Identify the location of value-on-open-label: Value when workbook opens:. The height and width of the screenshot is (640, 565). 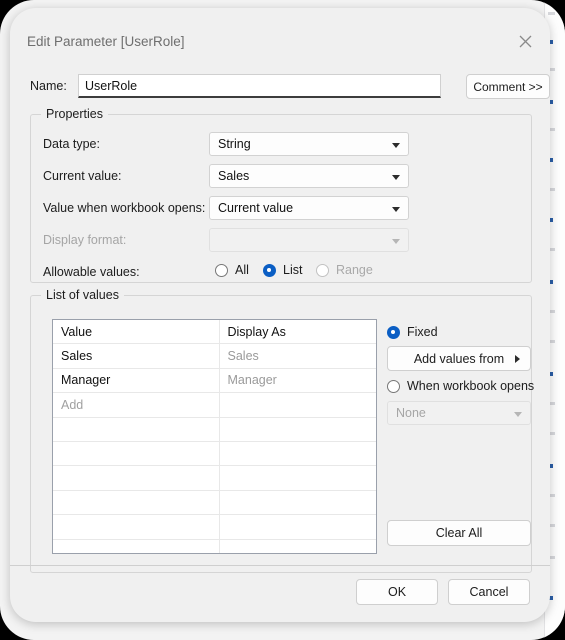
(124, 208).